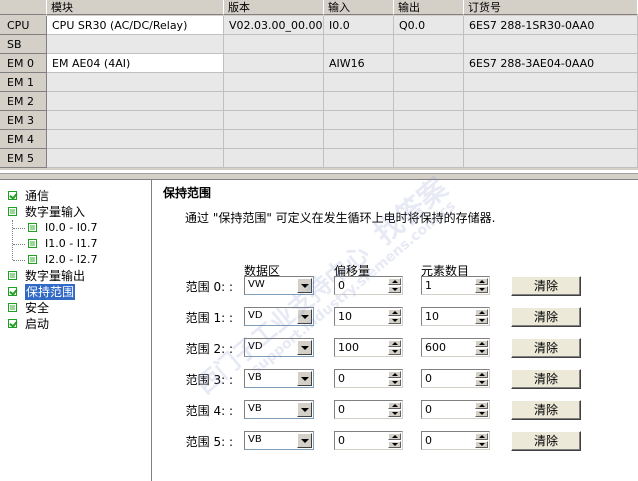 This screenshot has height=481, width=638. What do you see at coordinates (435, 347) in the screenshot?
I see `element-count-spinner-value: 600` at bounding box center [435, 347].